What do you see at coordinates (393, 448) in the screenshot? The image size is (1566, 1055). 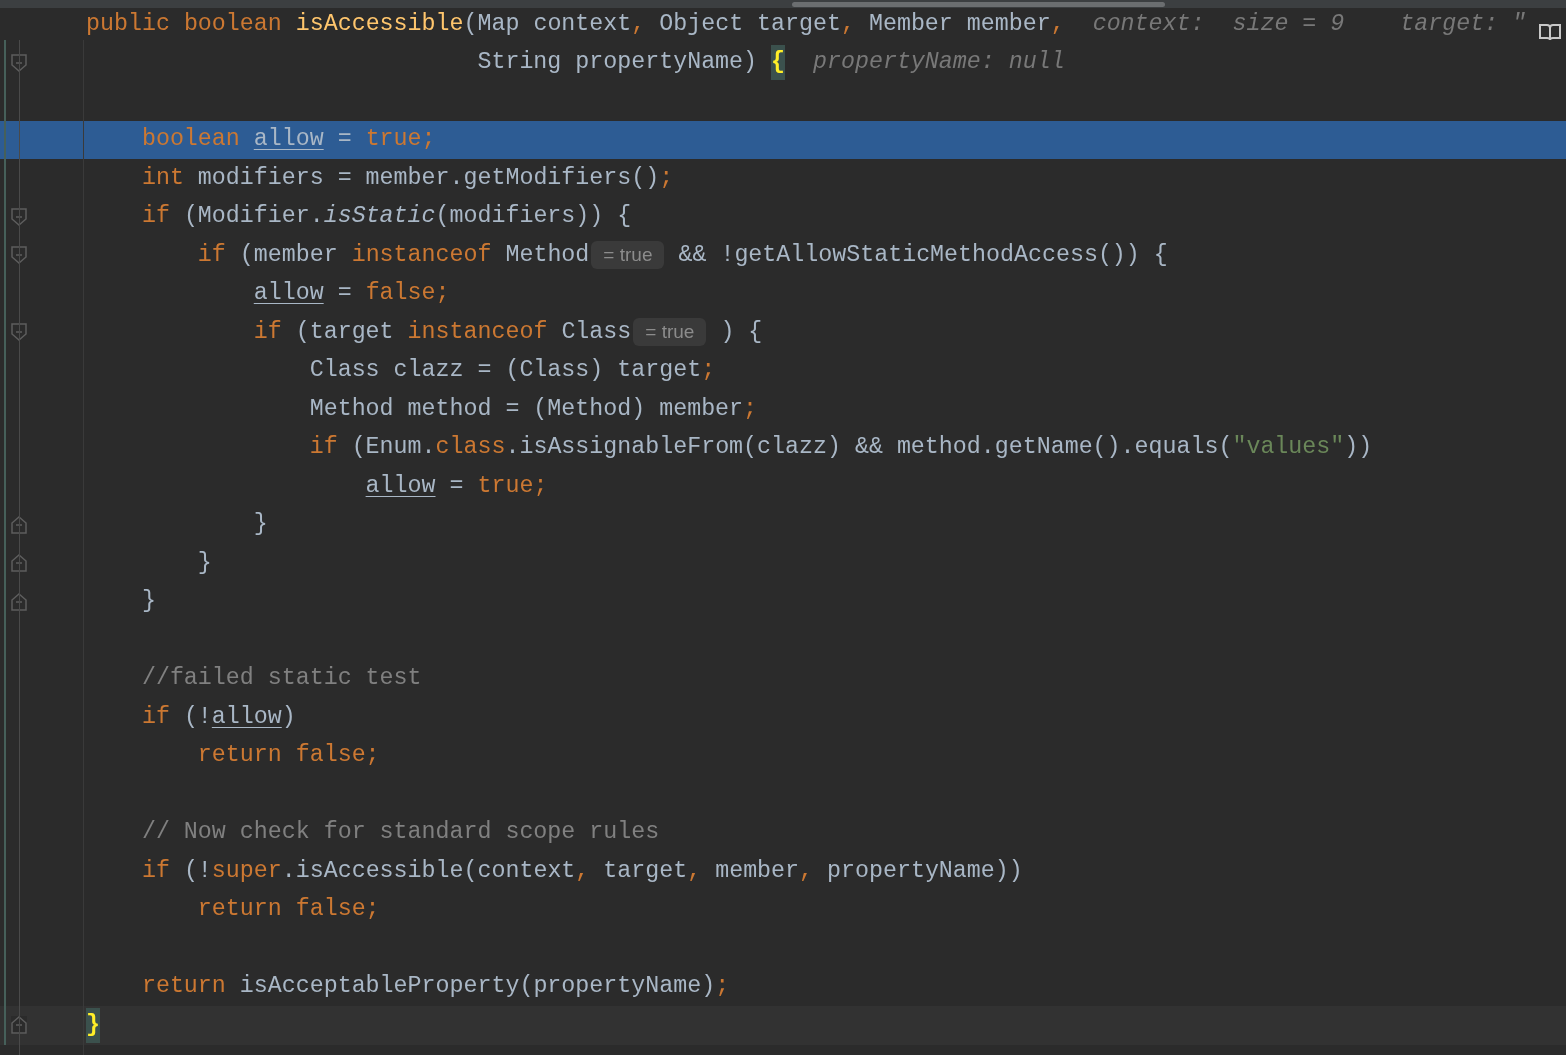 I see `code-text: (Enum.` at bounding box center [393, 448].